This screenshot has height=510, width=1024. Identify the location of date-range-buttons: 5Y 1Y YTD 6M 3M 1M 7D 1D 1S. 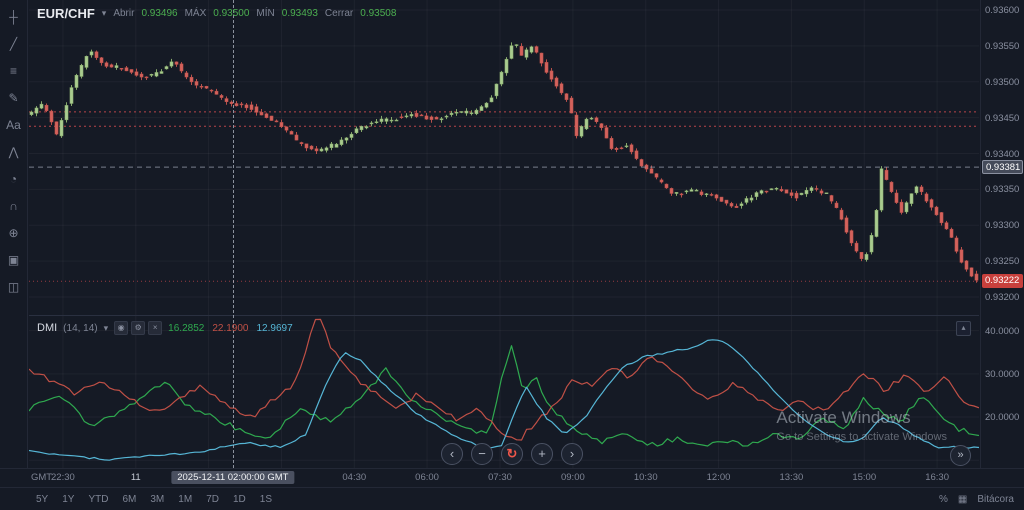
(154, 499).